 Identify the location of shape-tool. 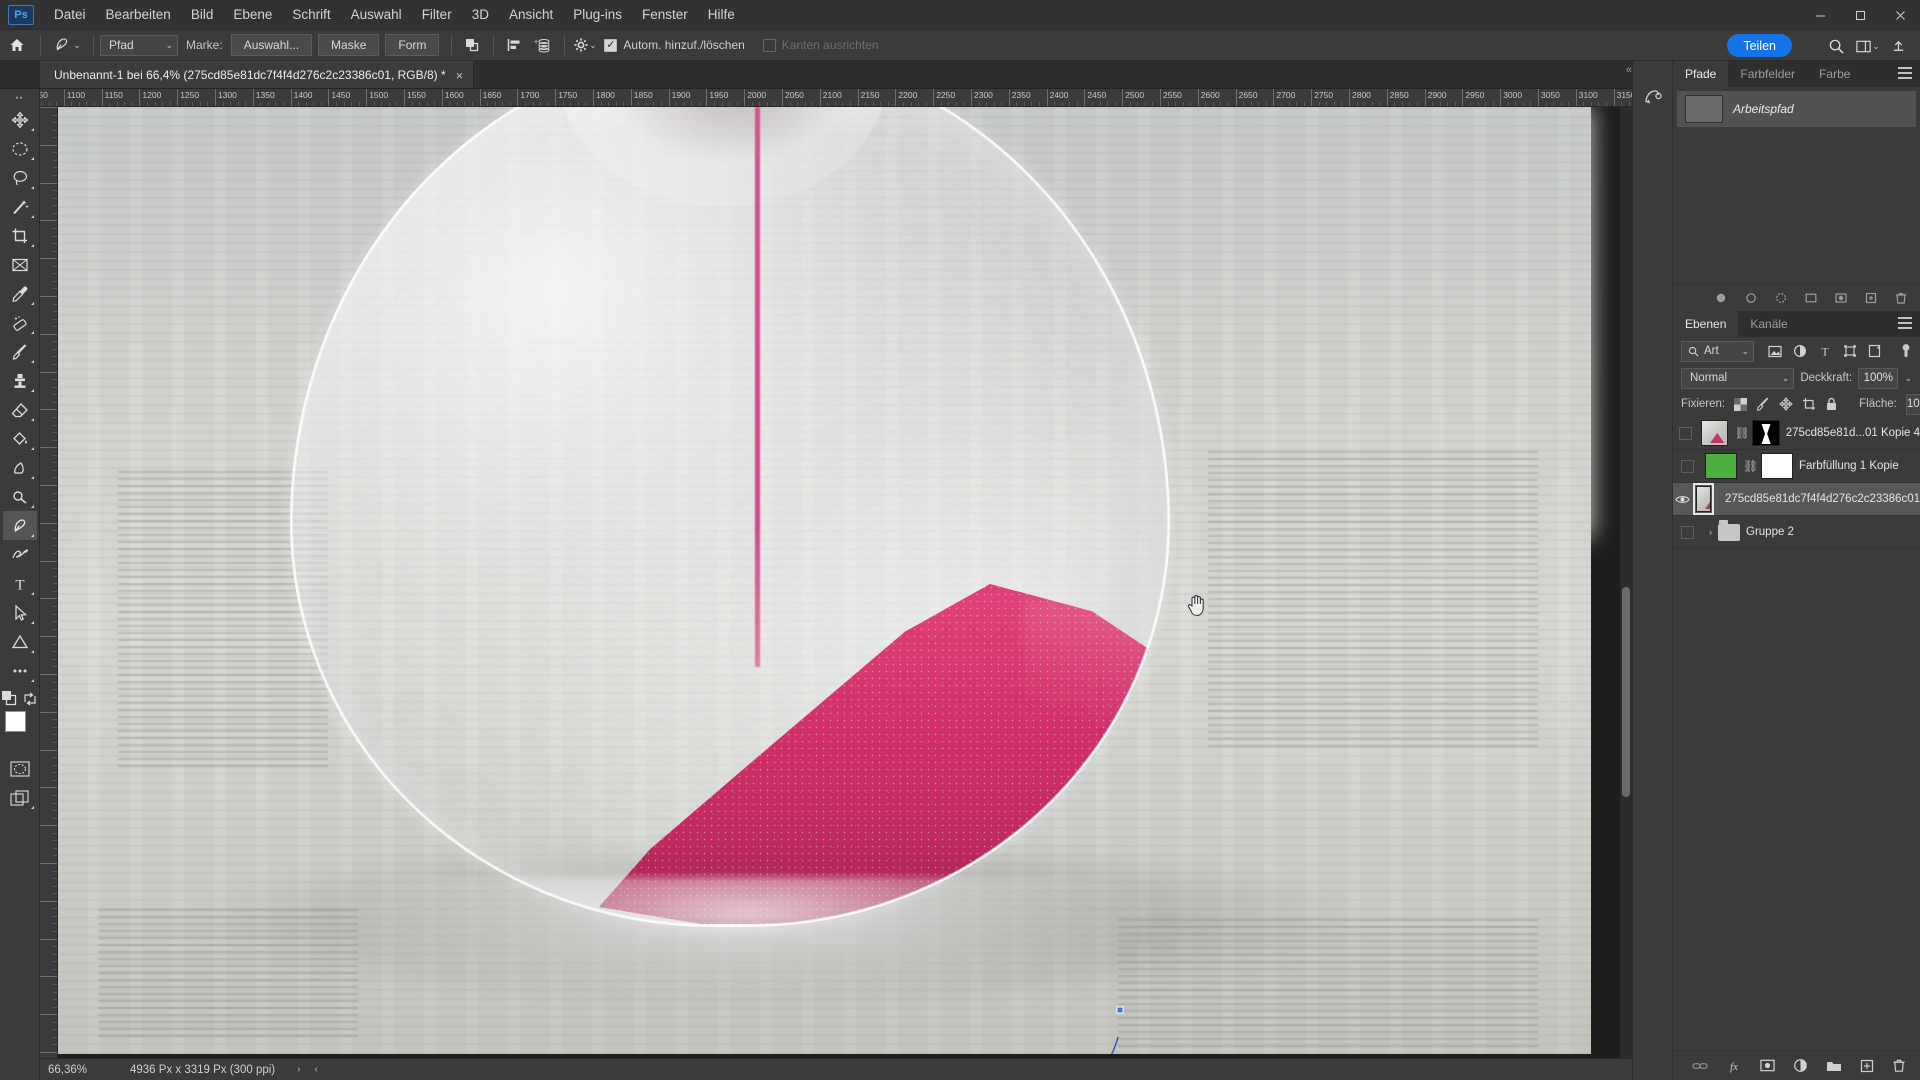
(20, 641).